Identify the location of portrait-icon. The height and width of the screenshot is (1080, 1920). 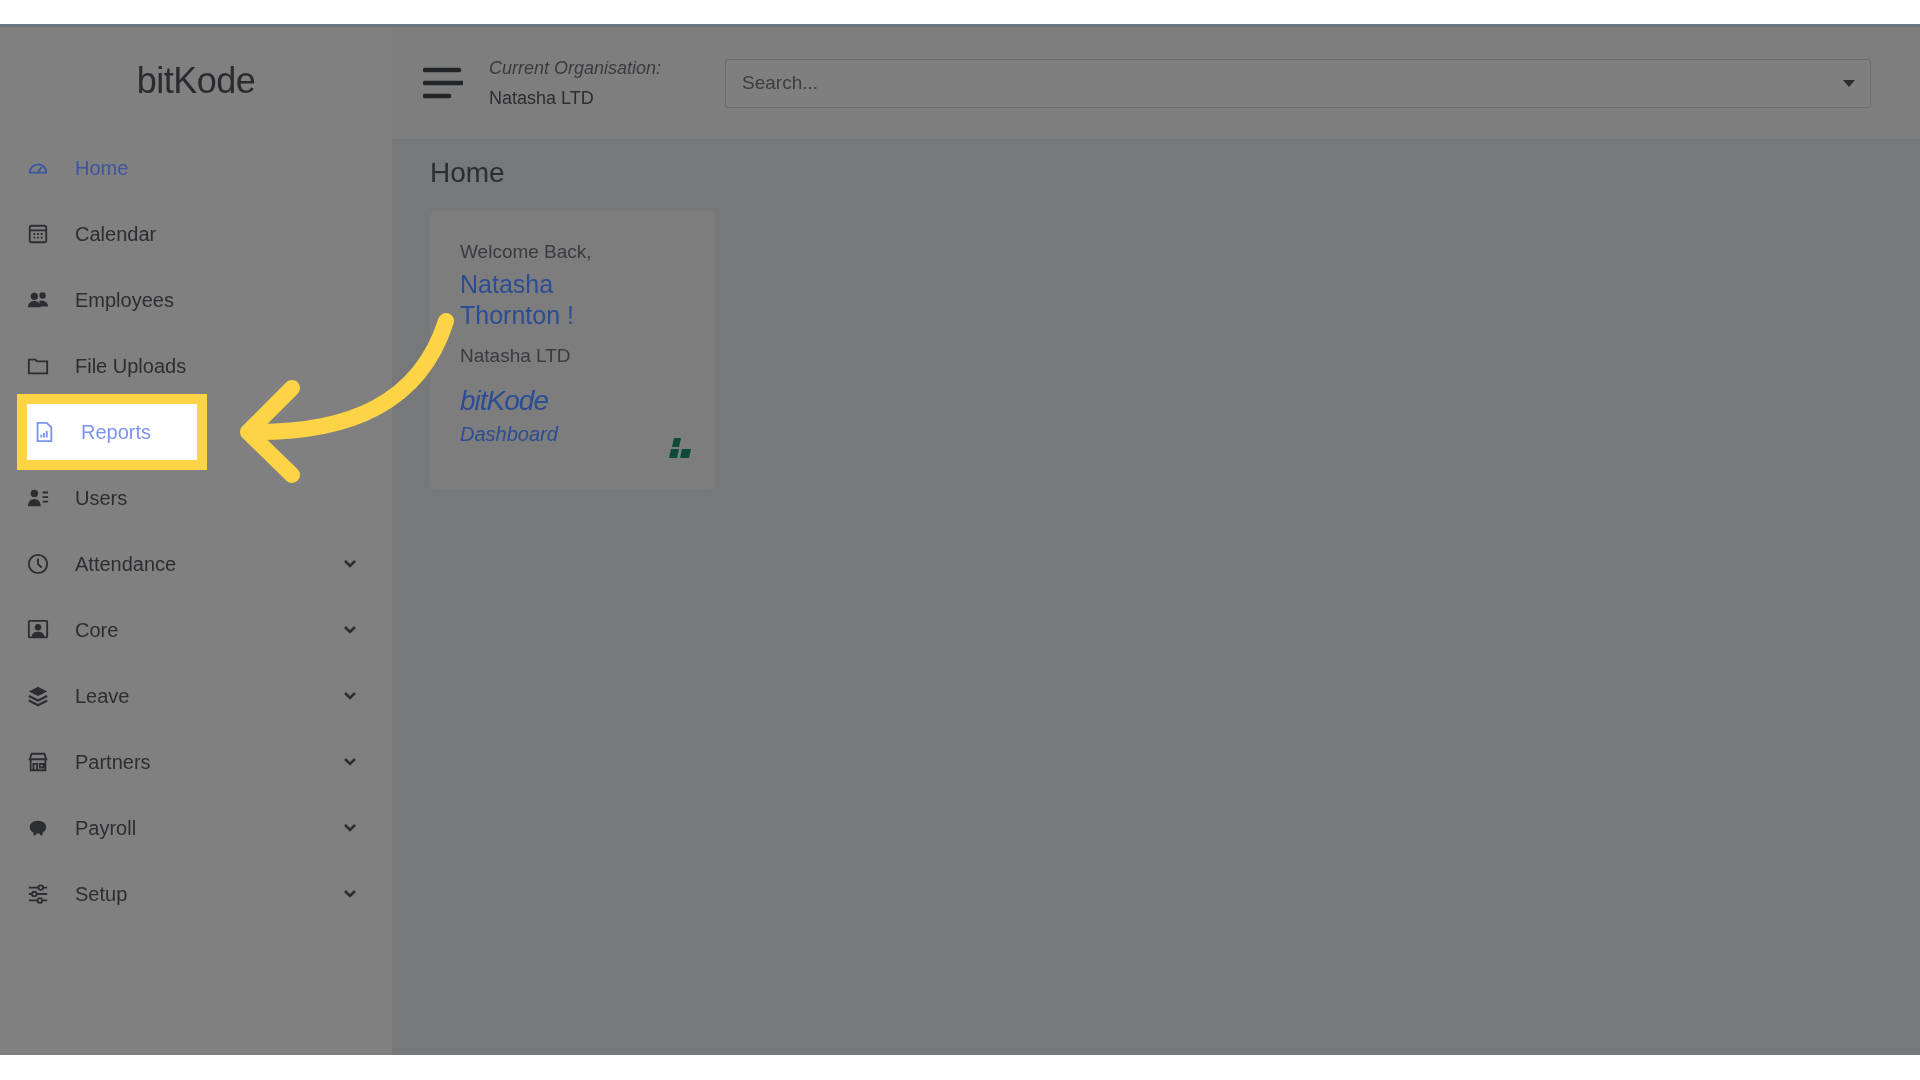
(38, 630).